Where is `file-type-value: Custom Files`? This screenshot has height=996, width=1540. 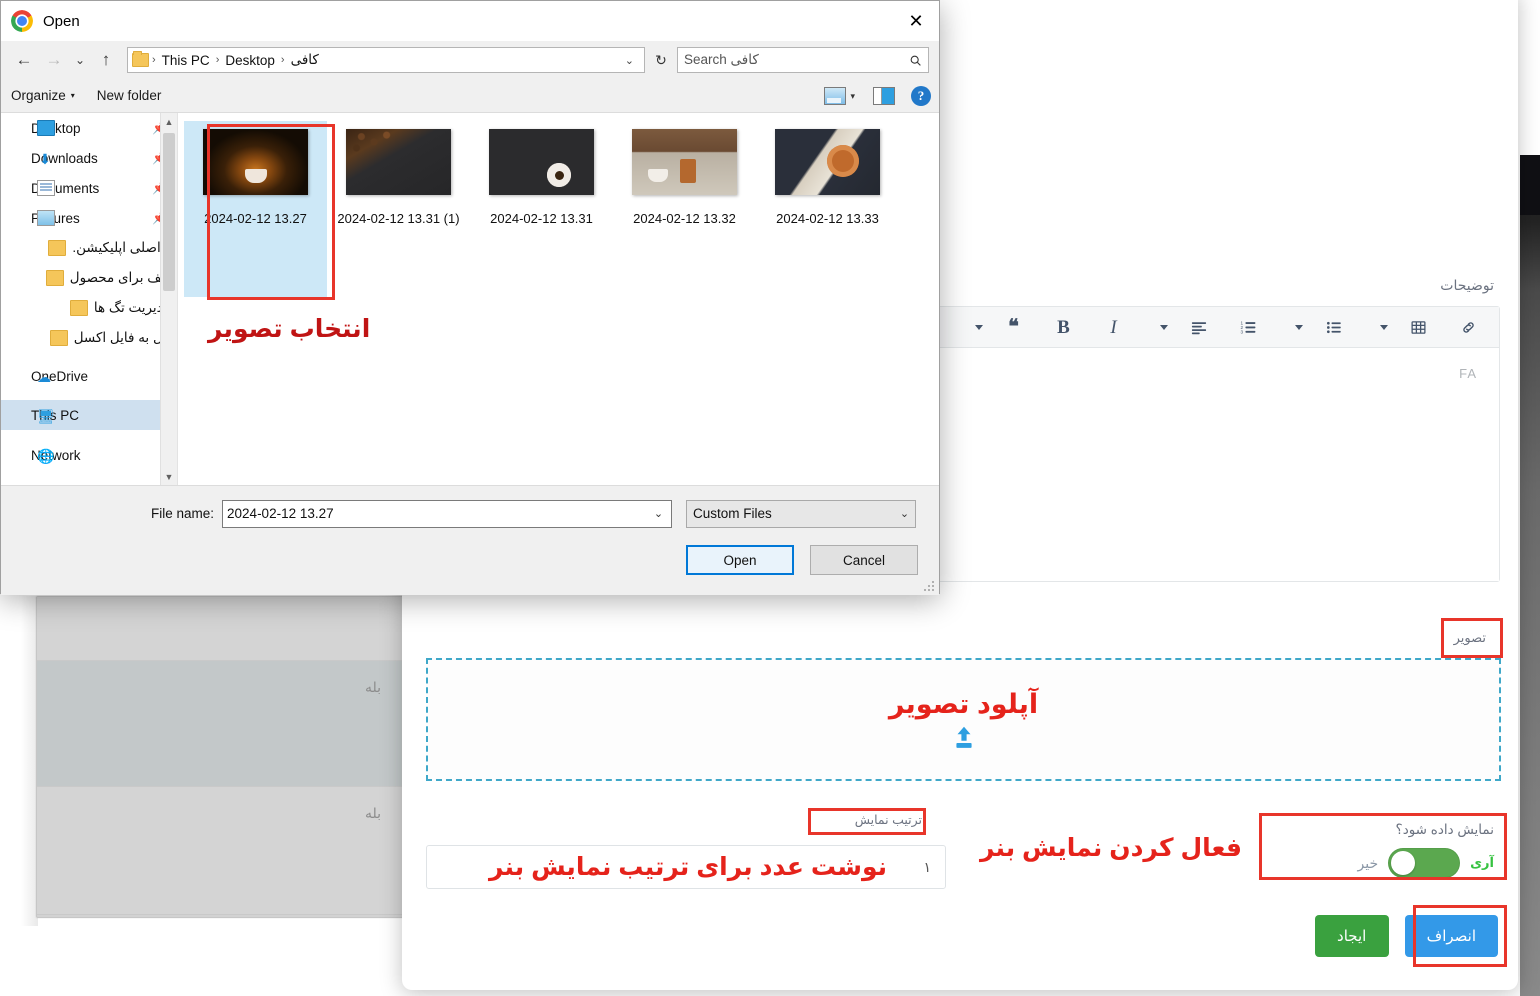
file-type-value: Custom Files is located at coordinates (732, 513).